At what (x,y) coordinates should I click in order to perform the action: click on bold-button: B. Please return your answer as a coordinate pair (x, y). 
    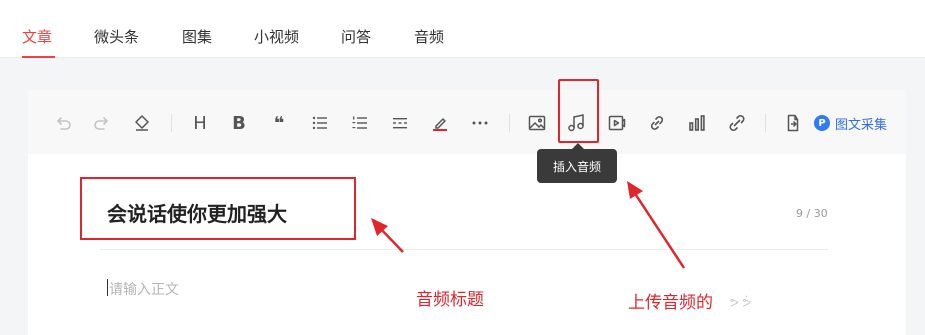
    Looking at the image, I should click on (239, 123).